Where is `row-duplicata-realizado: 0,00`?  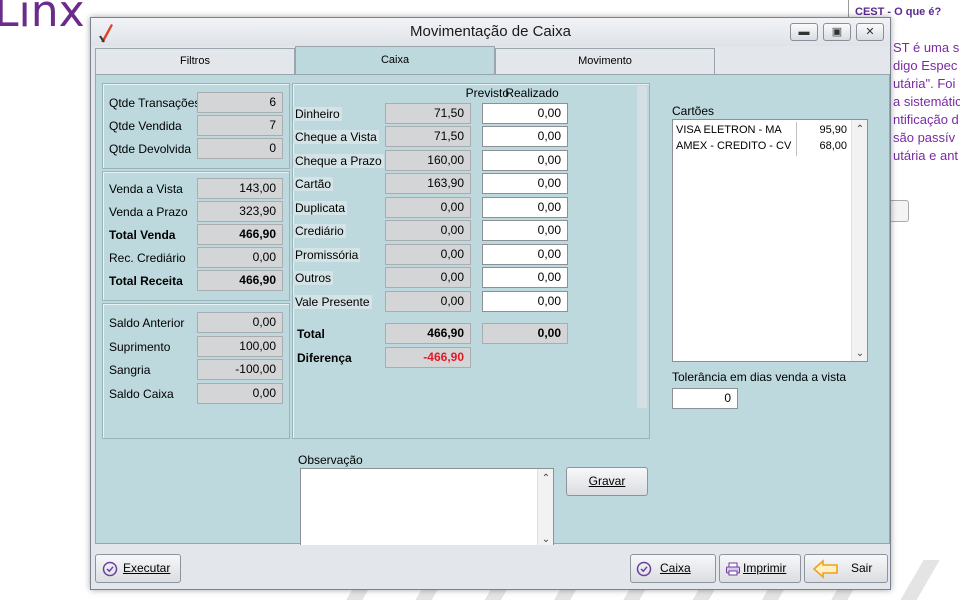 row-duplicata-realizado: 0,00 is located at coordinates (525, 207).